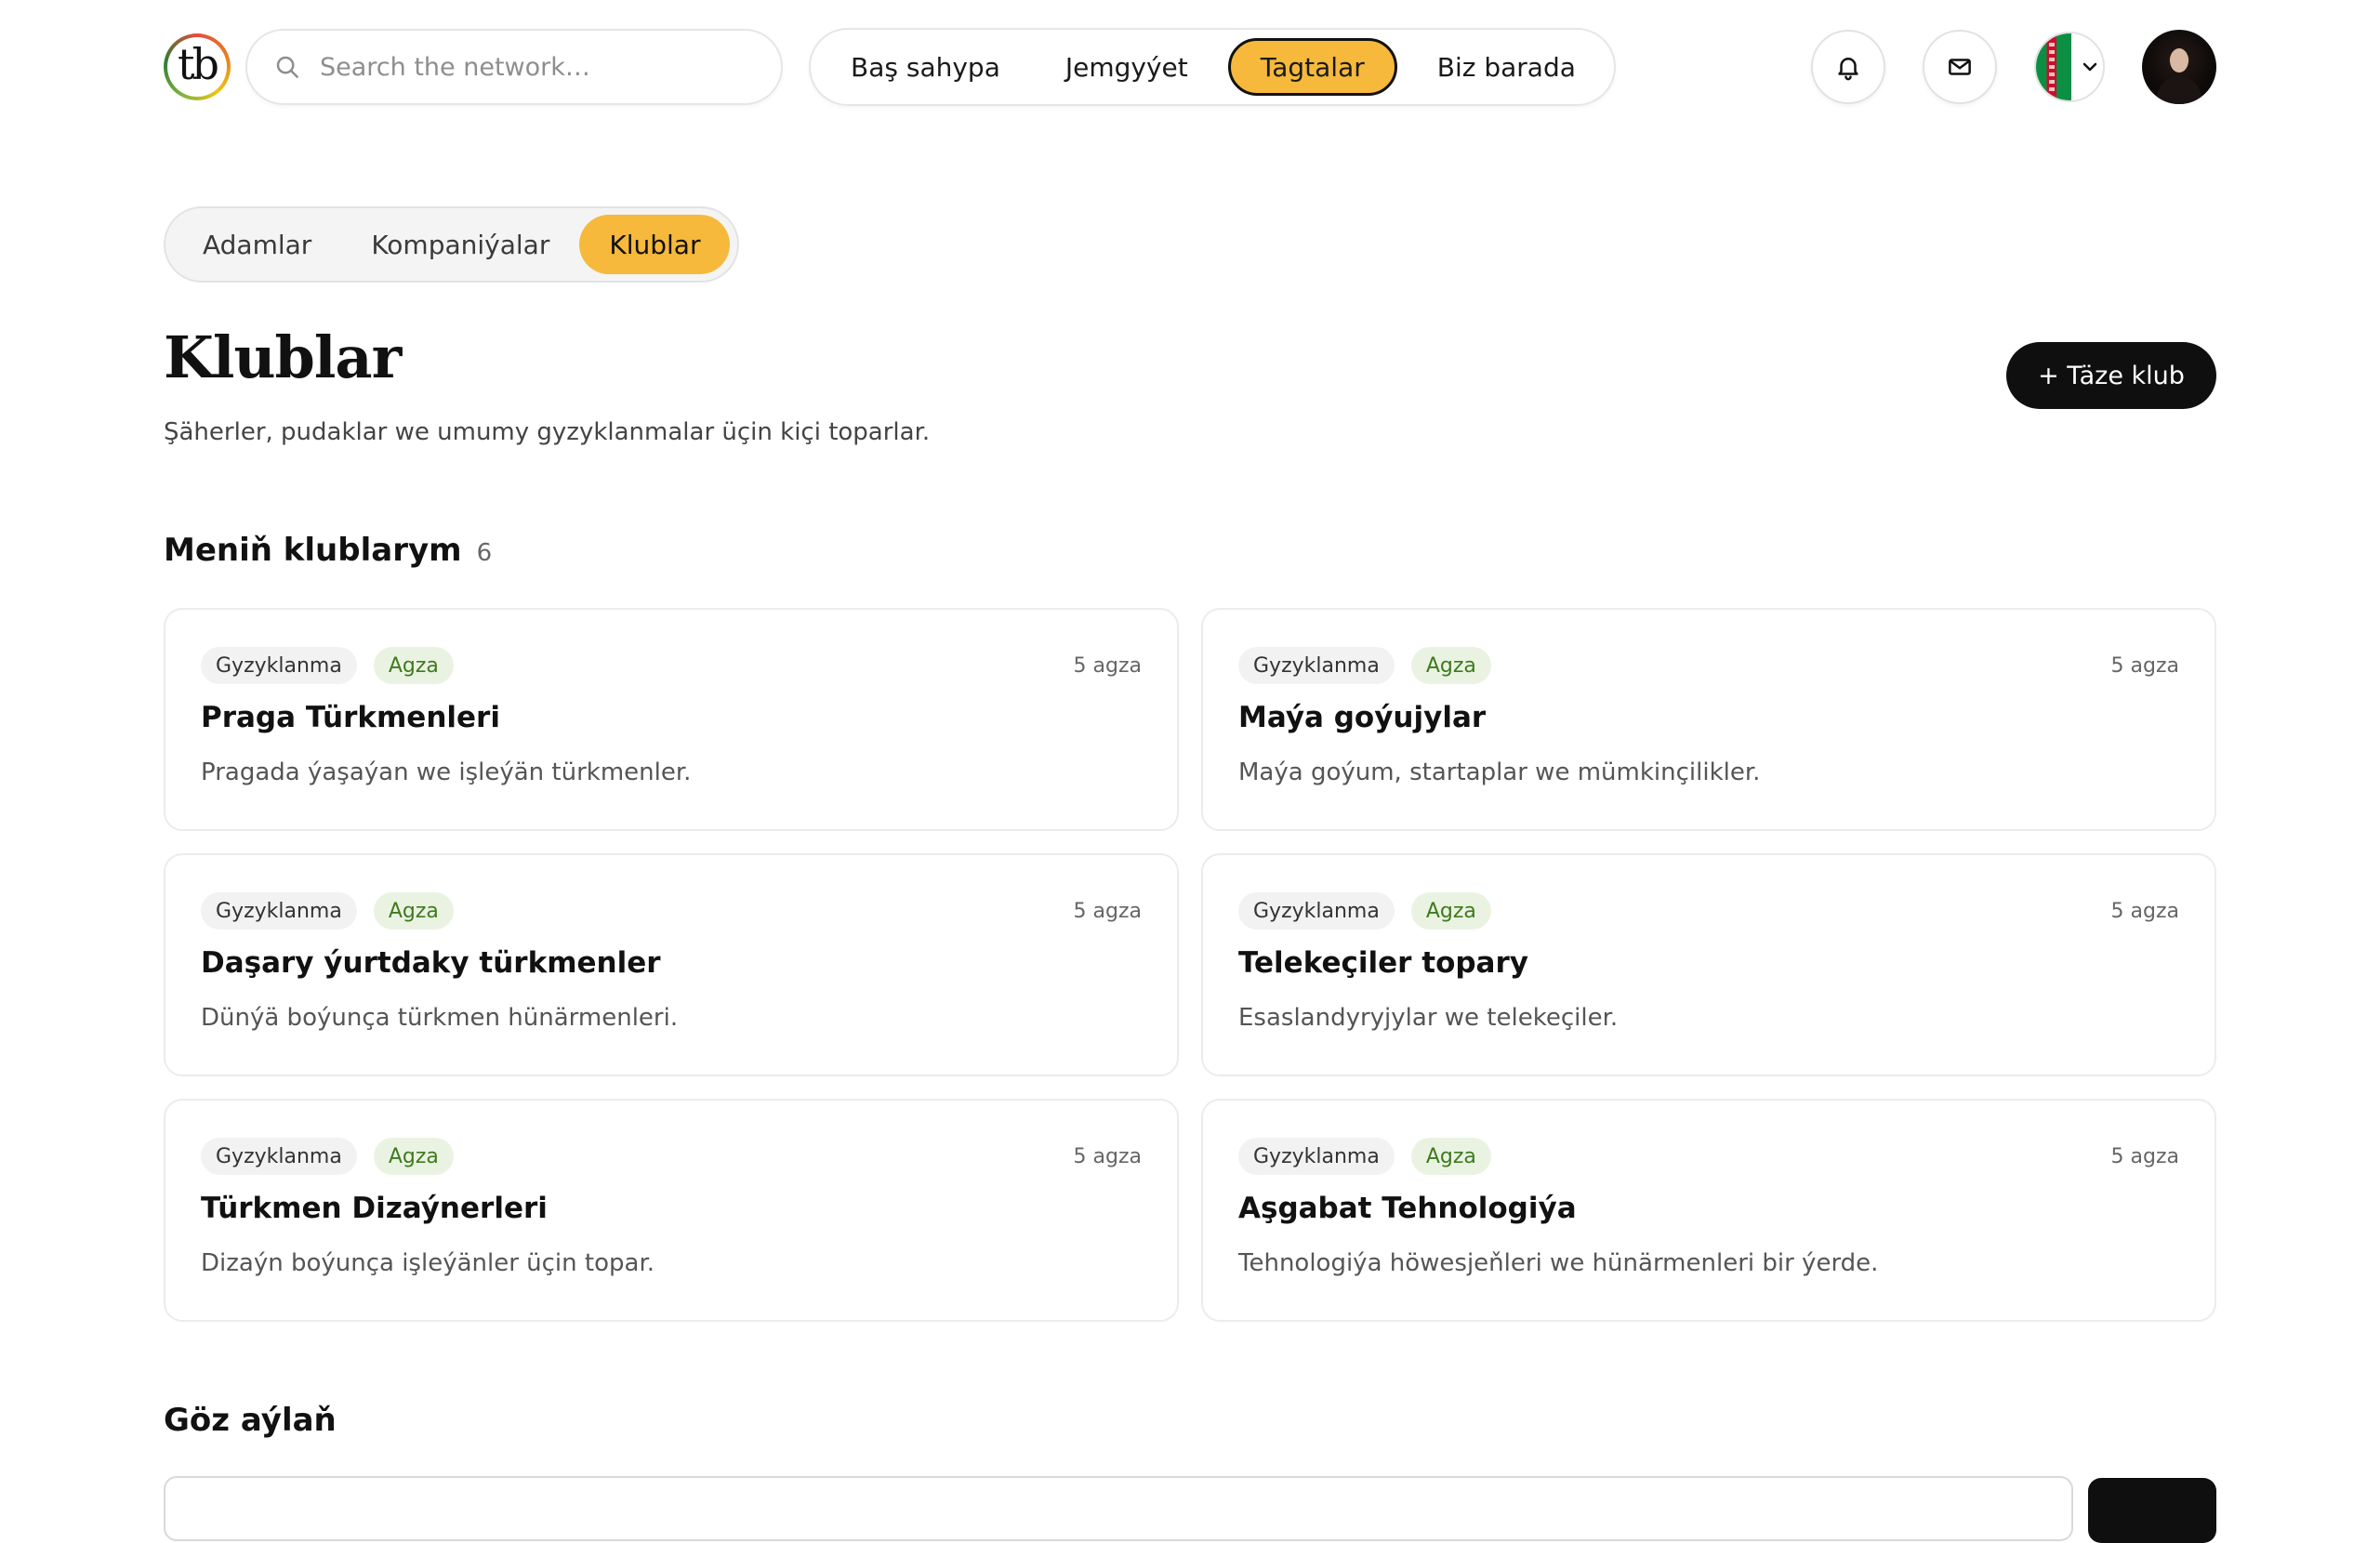 This screenshot has width=2380, height=1543. I want to click on language-selector, so click(2069, 67).